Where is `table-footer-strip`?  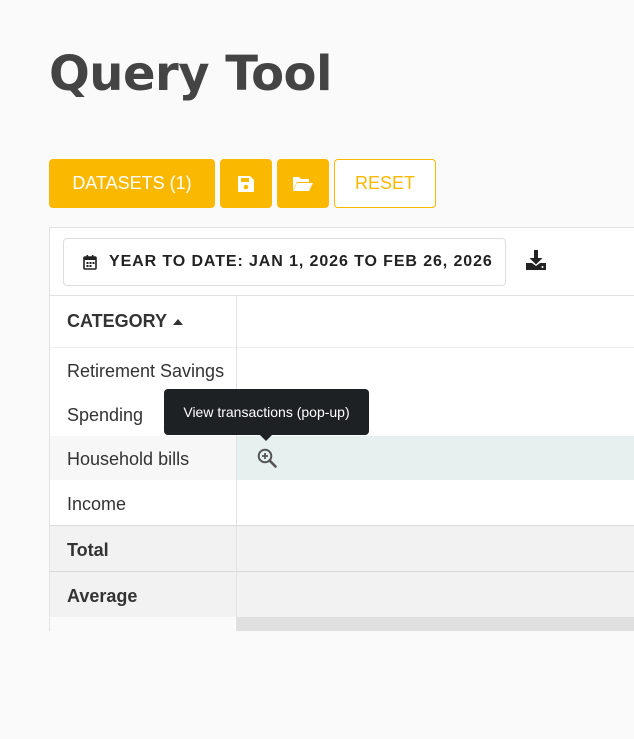 table-footer-strip is located at coordinates (342, 624).